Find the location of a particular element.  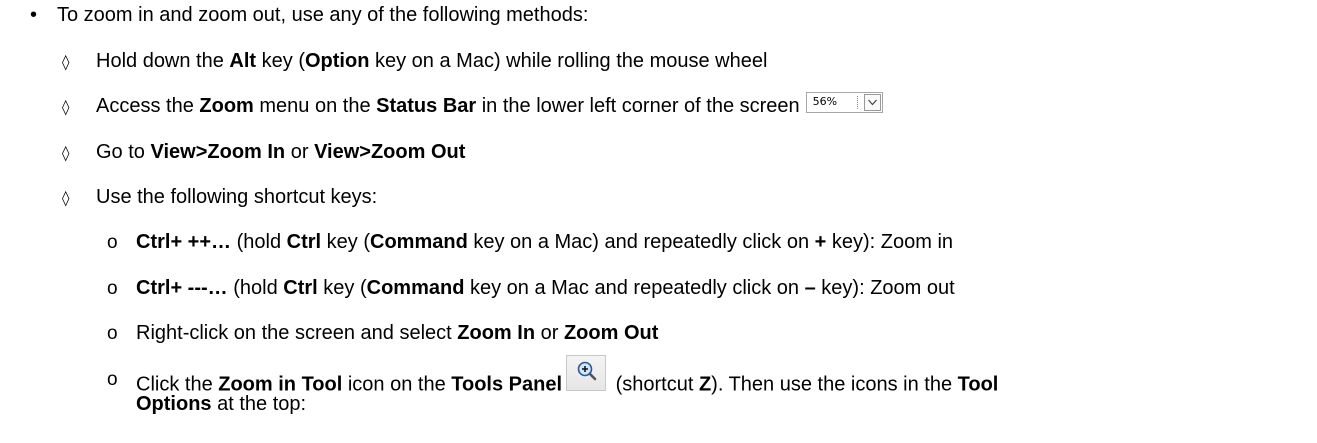

method-view-menu: Go to View>Zoom In or View>Zoom Out is located at coordinates (281, 152).